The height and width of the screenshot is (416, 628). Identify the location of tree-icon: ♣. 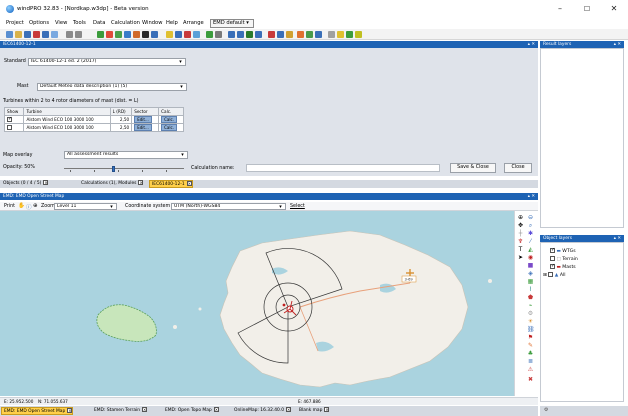
(530, 354).